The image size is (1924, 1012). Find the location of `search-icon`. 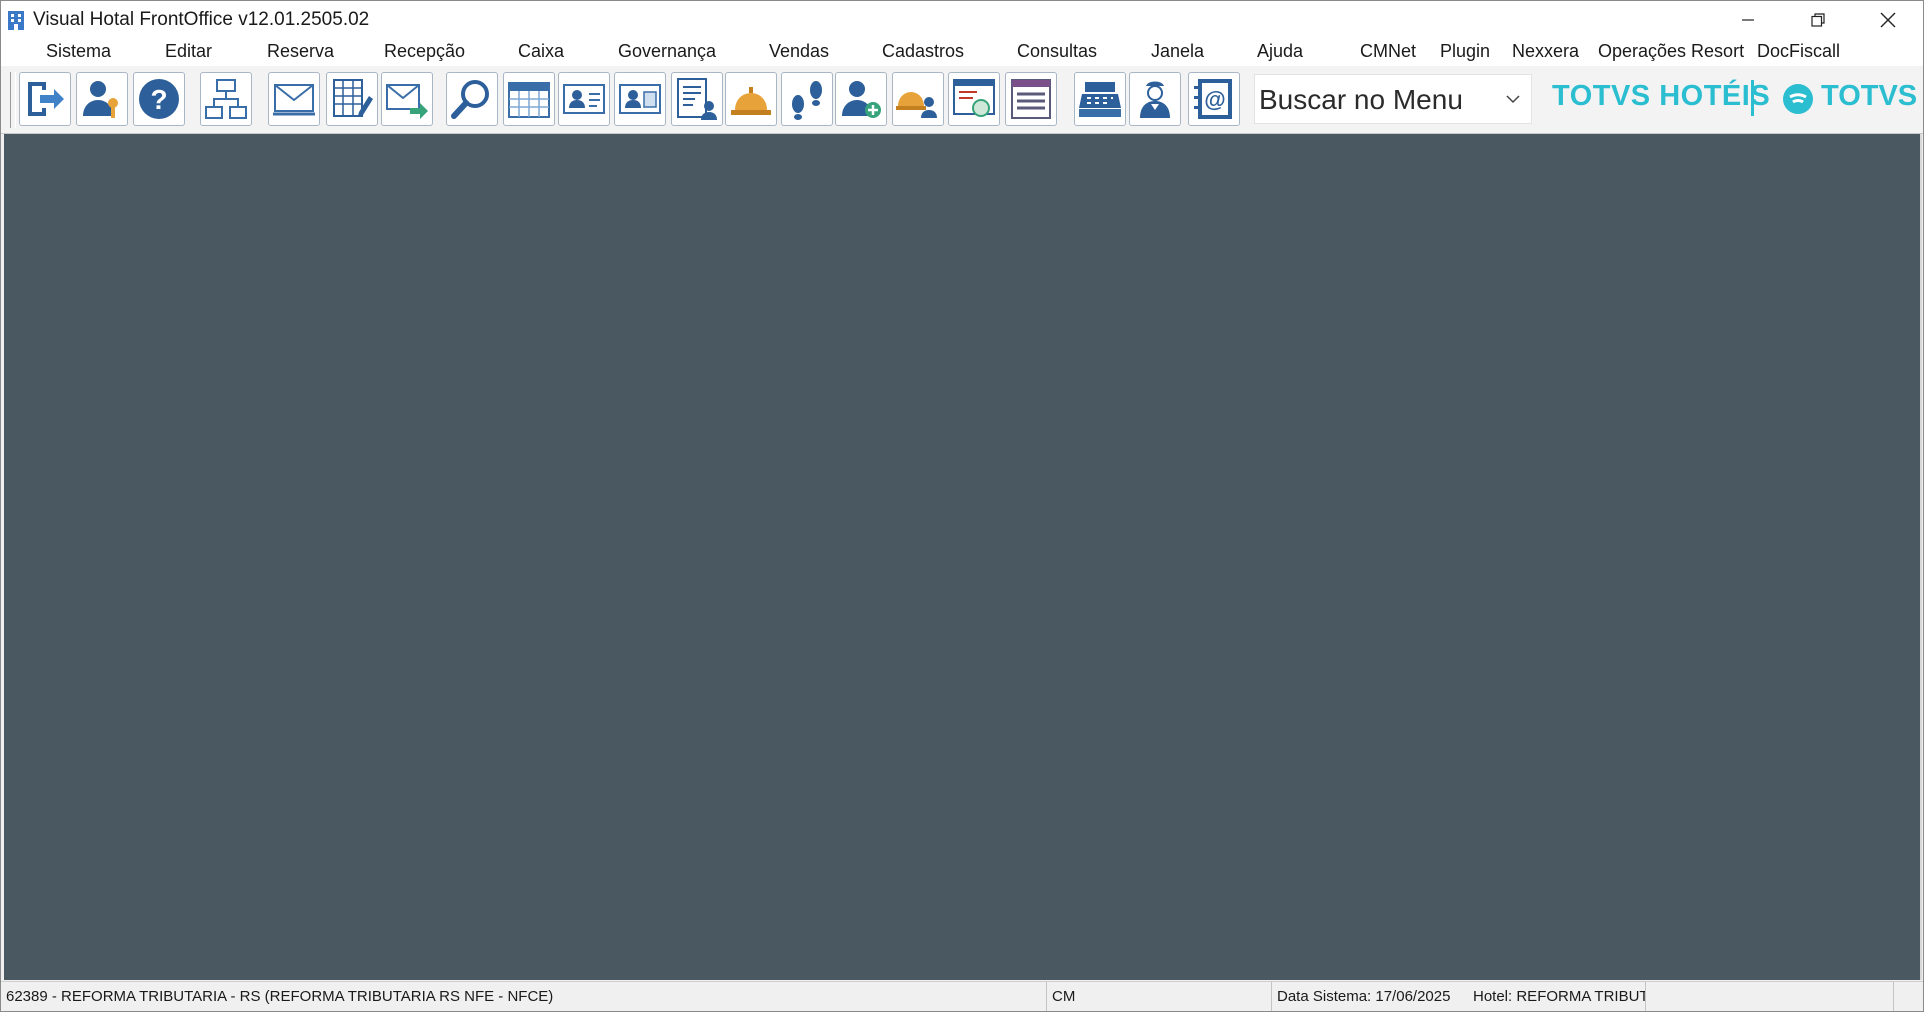

search-icon is located at coordinates (470, 99).